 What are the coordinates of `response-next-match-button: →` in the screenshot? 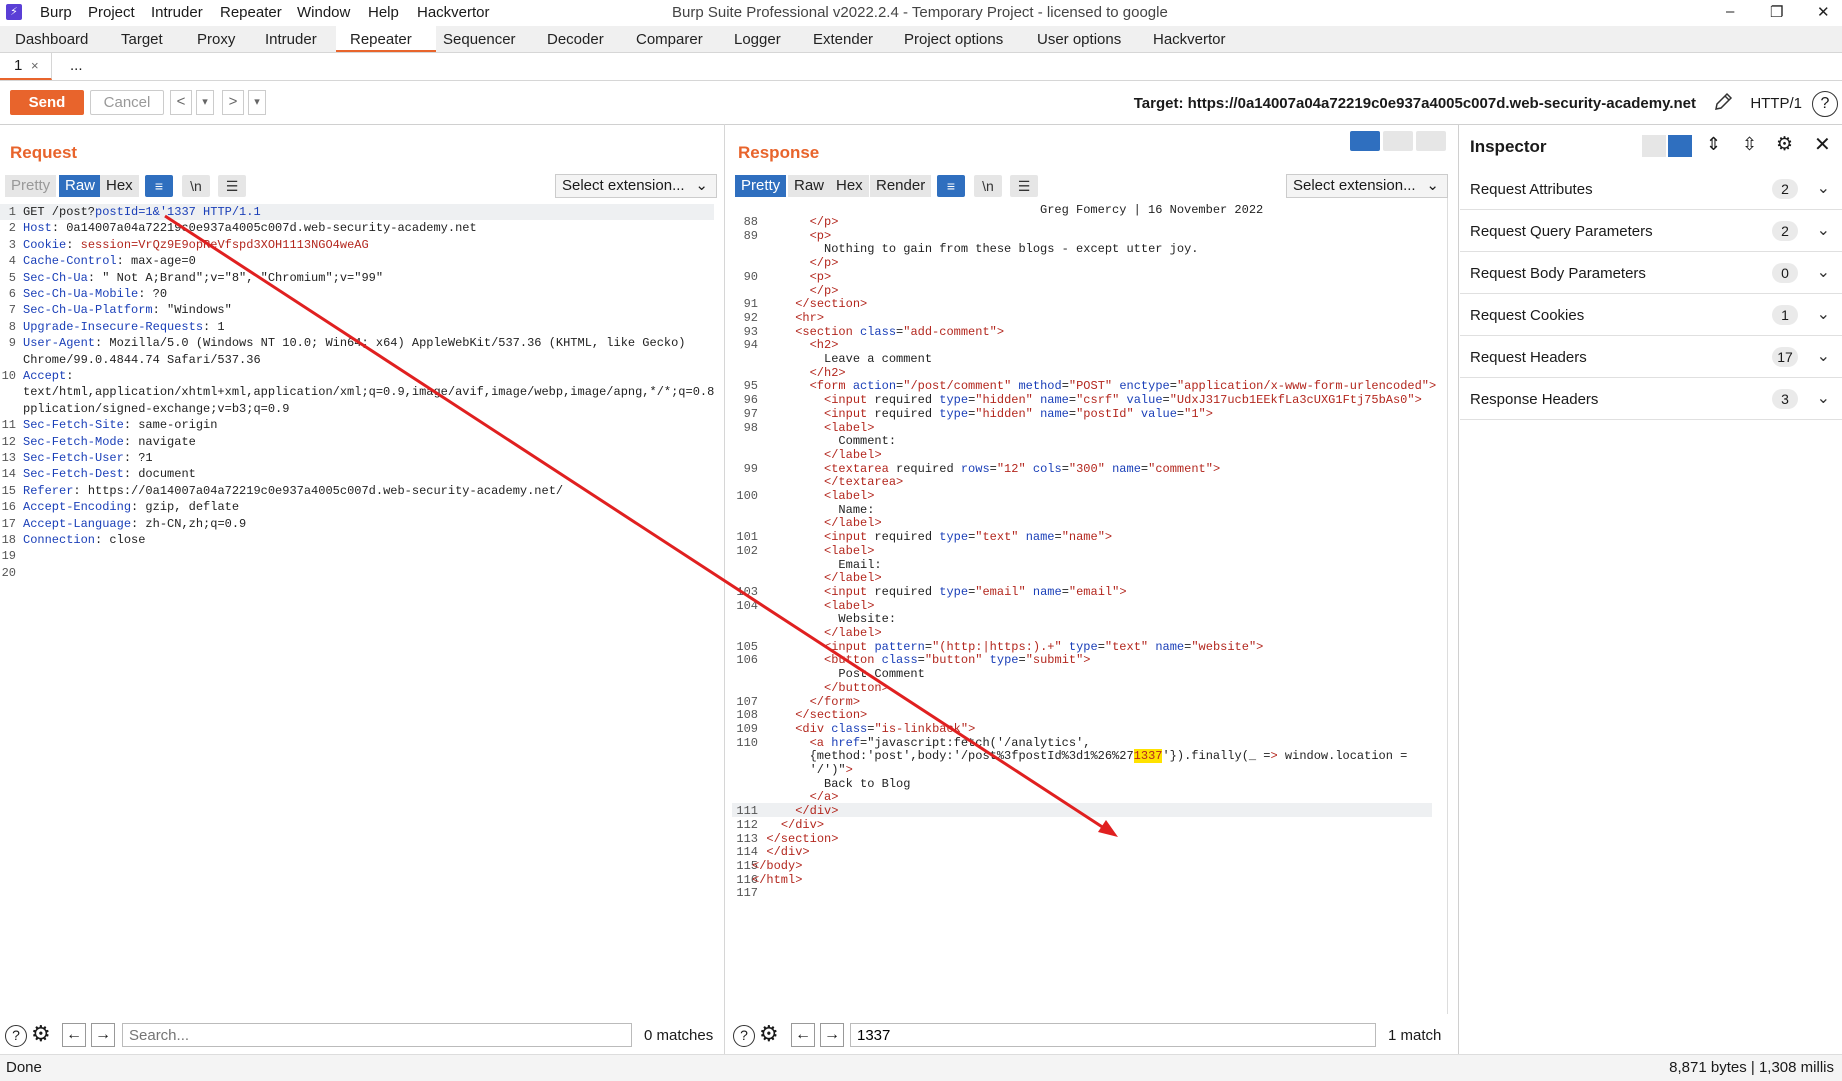 It's located at (832, 1035).